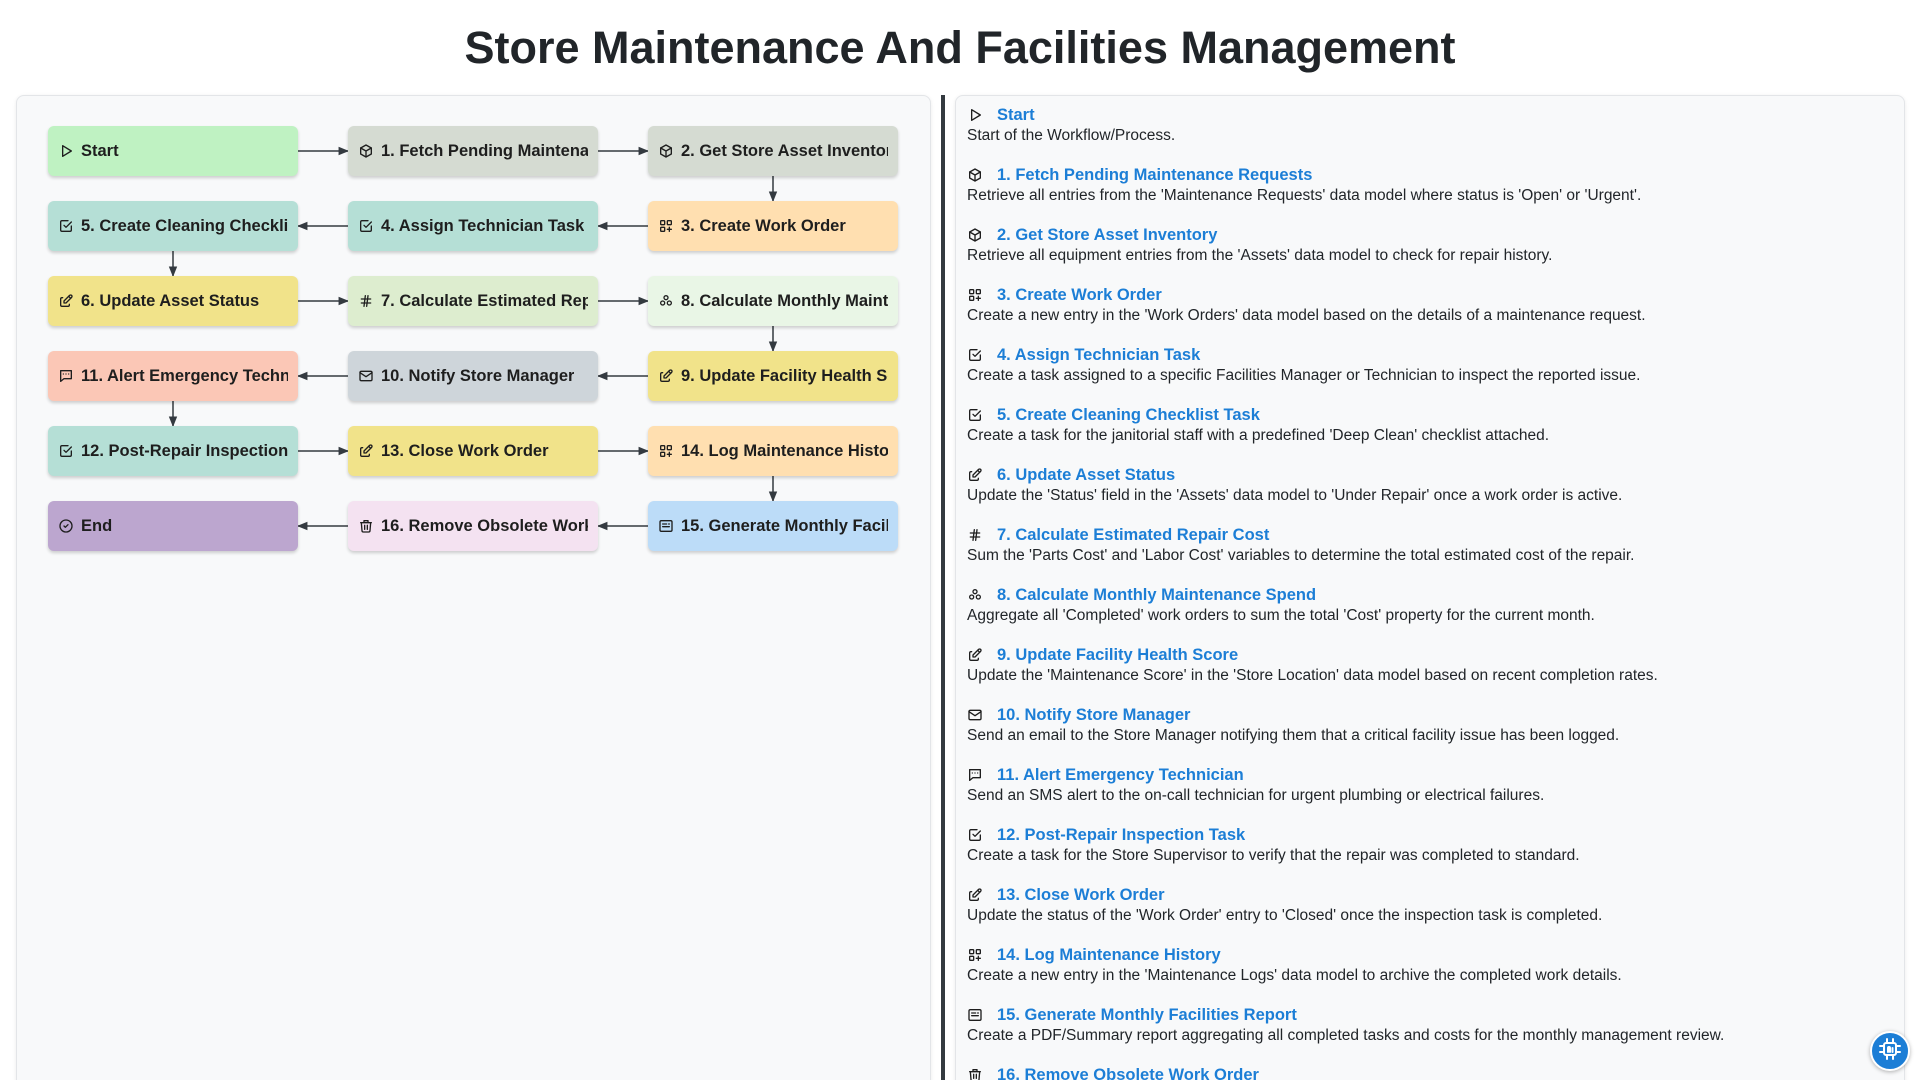 The image size is (1920, 1080). What do you see at coordinates (1147, 1015) in the screenshot?
I see `step-title-link: 15. Generate Monthly Facilities Report` at bounding box center [1147, 1015].